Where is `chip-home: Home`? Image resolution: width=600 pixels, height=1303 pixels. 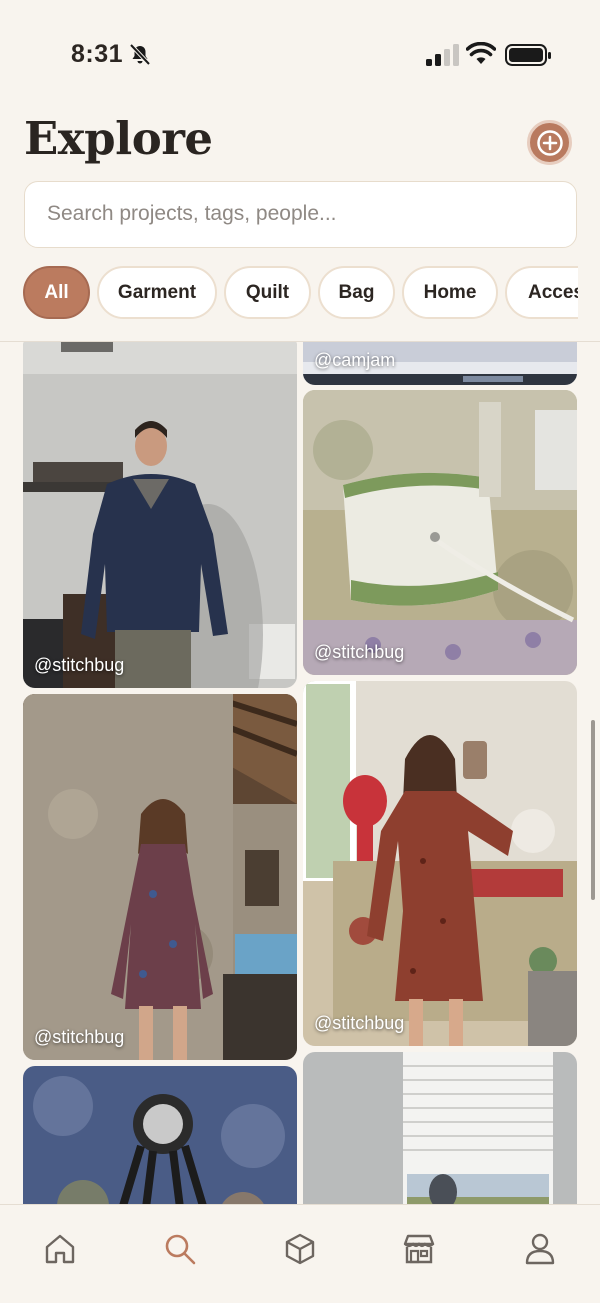 chip-home: Home is located at coordinates (450, 292).